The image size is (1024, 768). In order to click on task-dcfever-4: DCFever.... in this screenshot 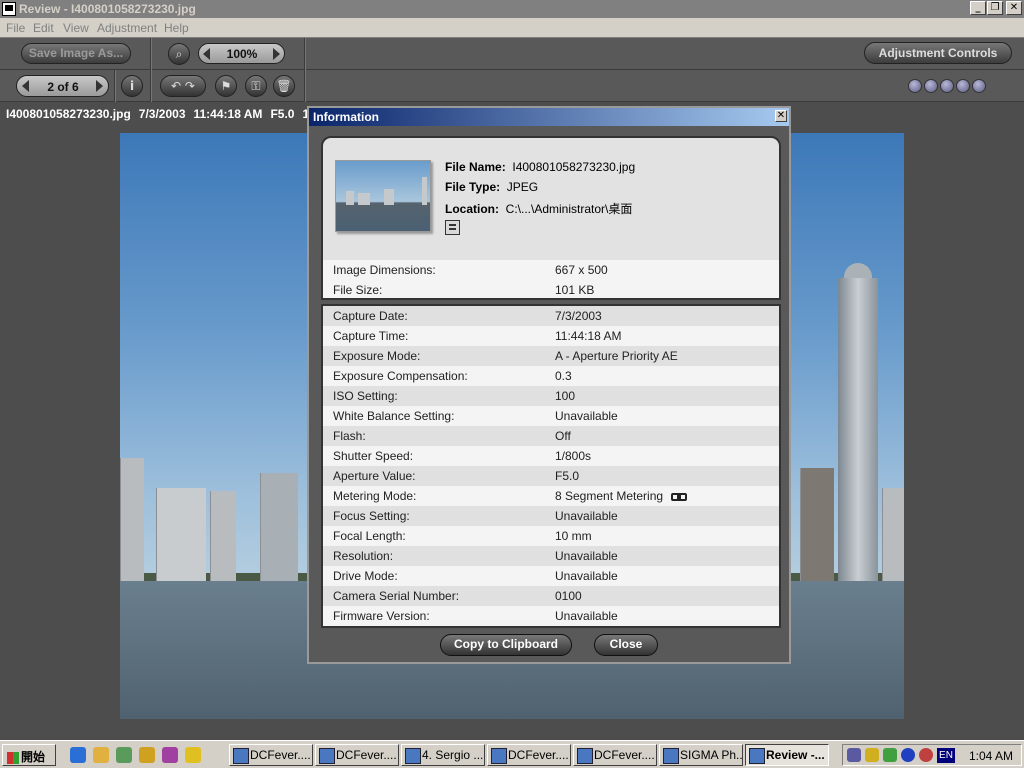, I will do `click(615, 755)`.